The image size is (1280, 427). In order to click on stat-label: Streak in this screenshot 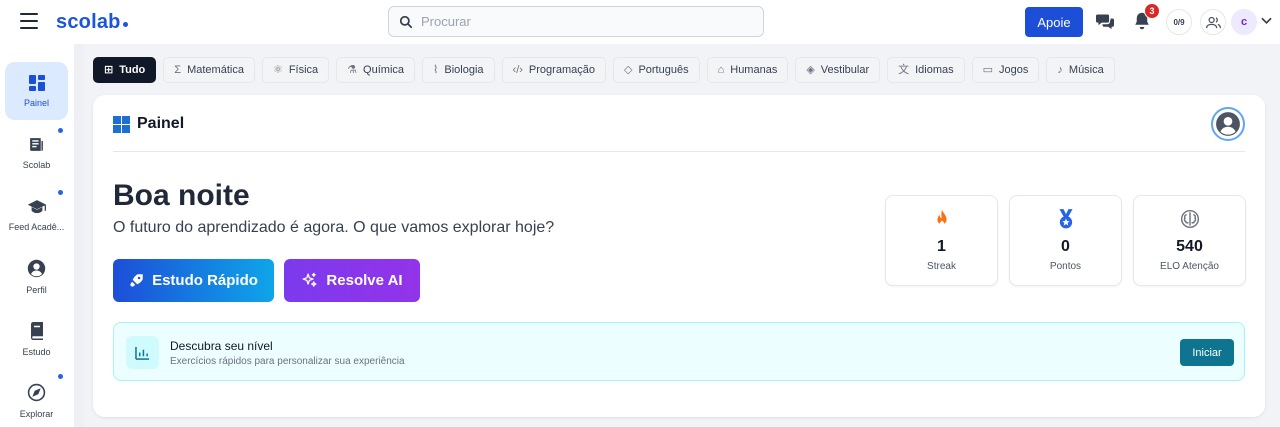, I will do `click(941, 266)`.